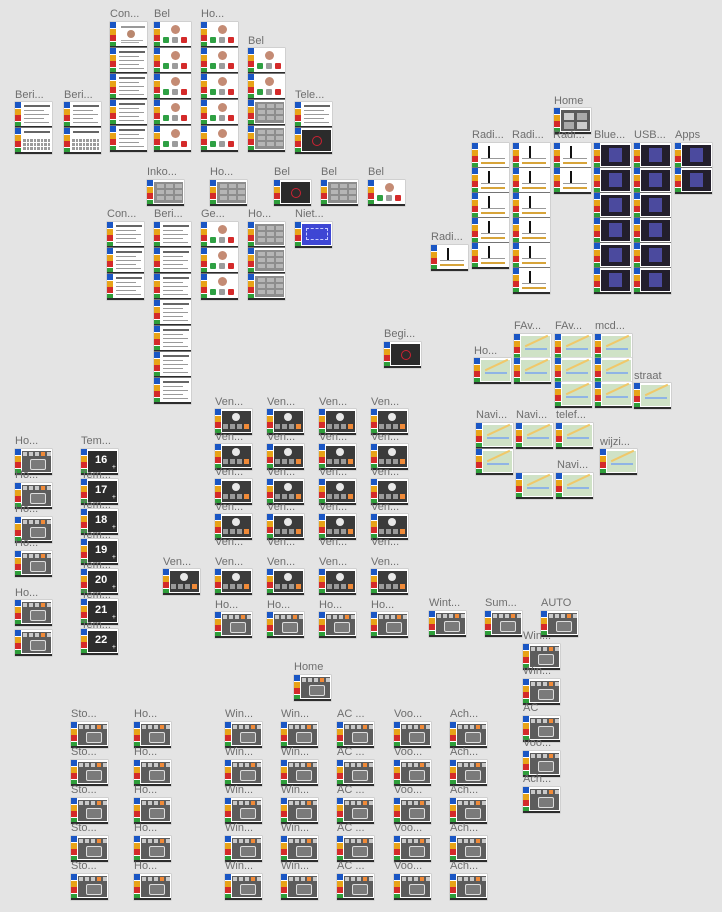 Image resolution: width=722 pixels, height=912 pixels. What do you see at coordinates (99, 642) in the screenshot?
I see `screen-thumbnail: 22 +` at bounding box center [99, 642].